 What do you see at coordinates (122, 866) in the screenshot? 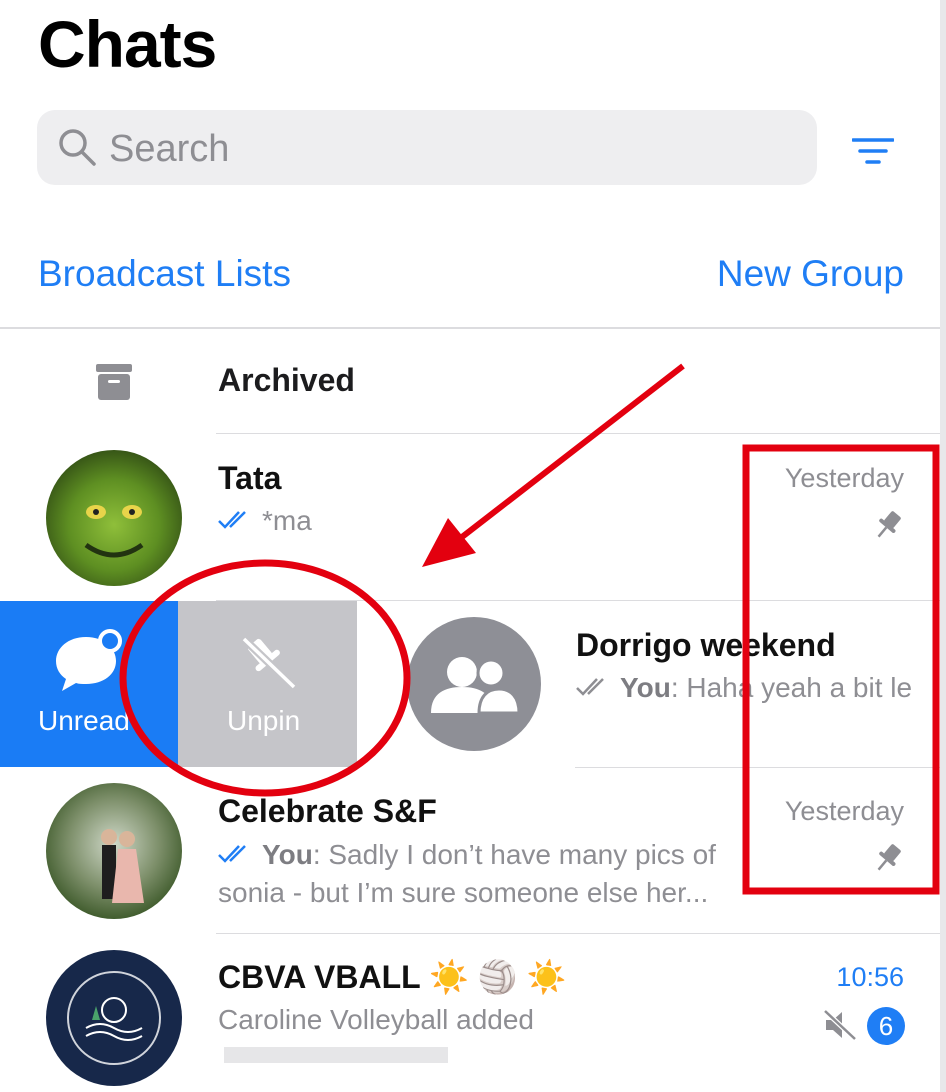
I see `couple-photo-icon` at bounding box center [122, 866].